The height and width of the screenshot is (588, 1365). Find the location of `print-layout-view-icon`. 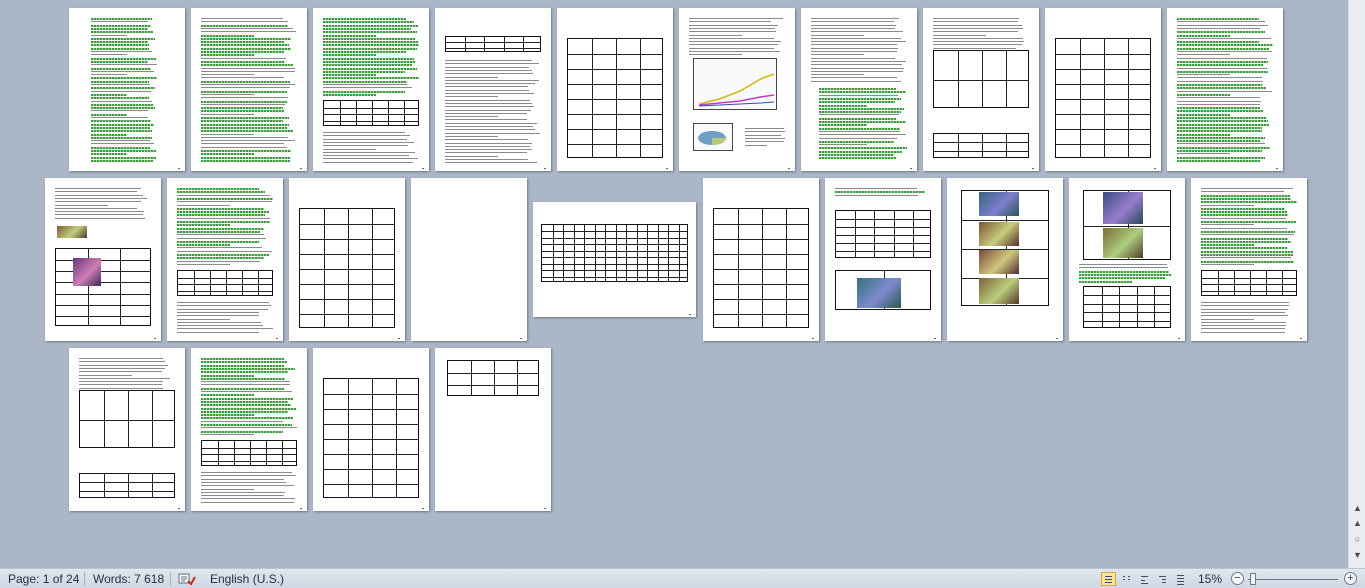

print-layout-view-icon is located at coordinates (1108, 579).